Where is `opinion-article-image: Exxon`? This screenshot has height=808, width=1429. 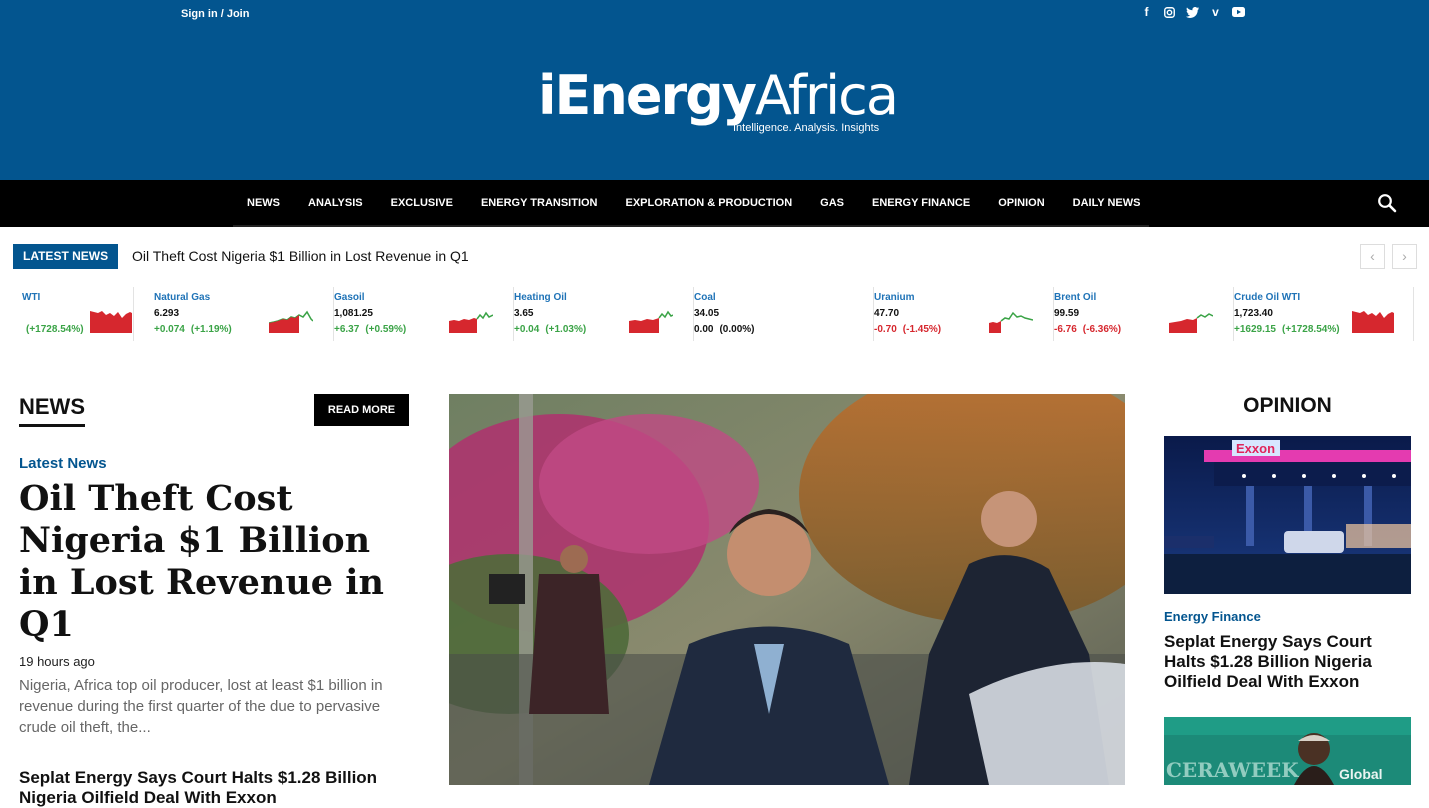
opinion-article-image: Exxon is located at coordinates (1287, 515).